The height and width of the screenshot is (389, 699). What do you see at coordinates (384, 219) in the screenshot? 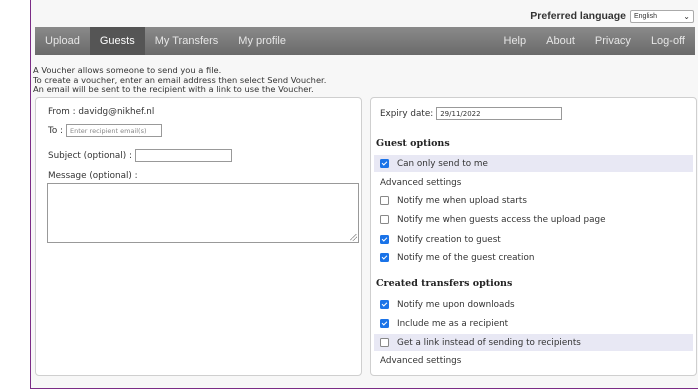
I see `checkbox-notify-guests-access` at bounding box center [384, 219].